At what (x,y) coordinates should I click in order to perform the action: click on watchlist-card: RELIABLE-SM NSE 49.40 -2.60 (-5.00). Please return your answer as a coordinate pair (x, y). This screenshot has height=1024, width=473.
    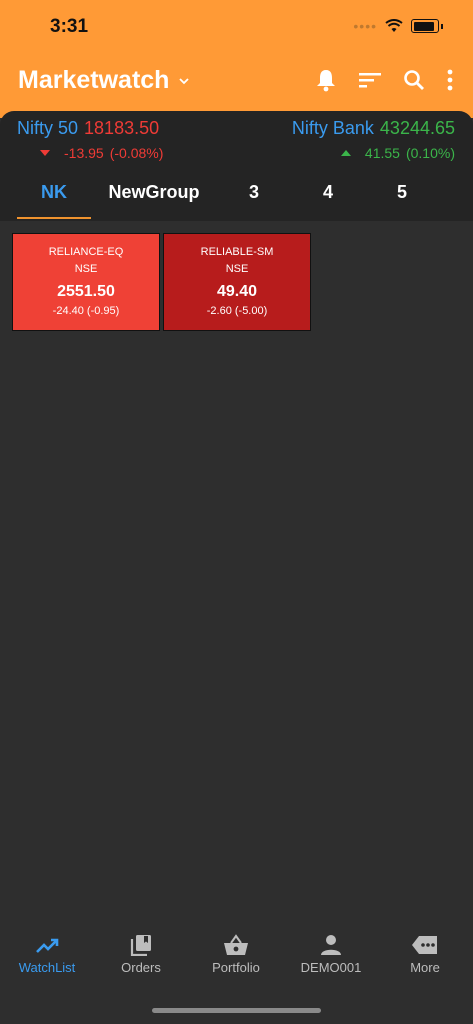
    Looking at the image, I should click on (237, 282).